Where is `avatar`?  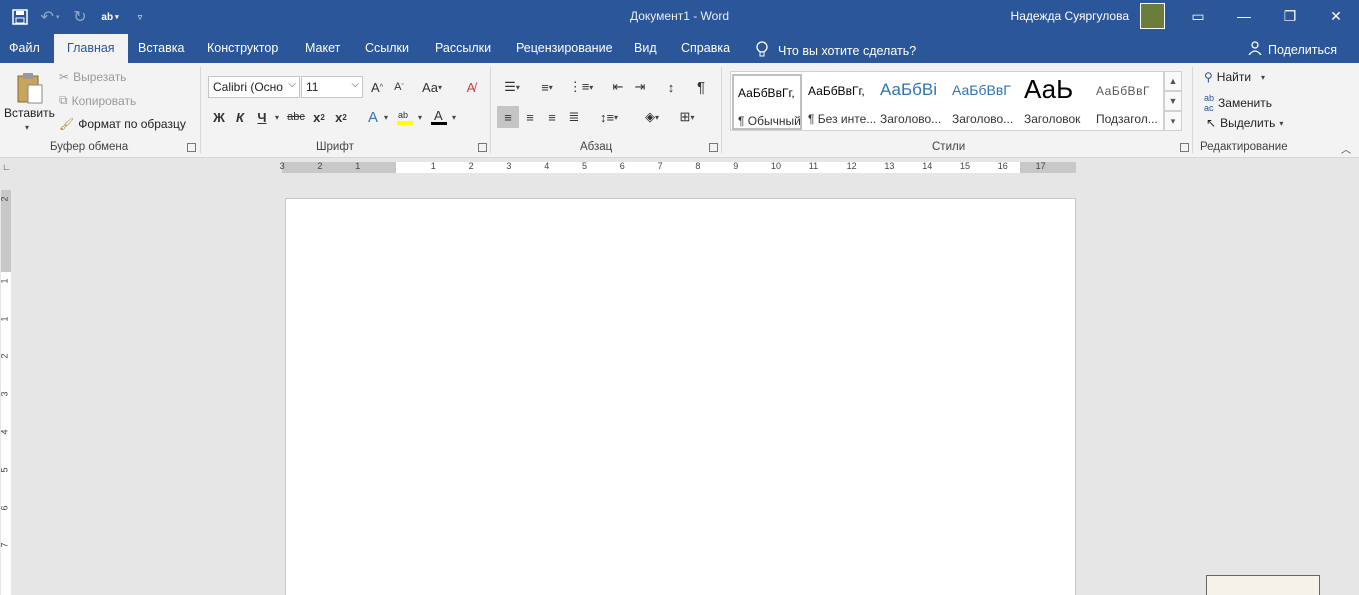 avatar is located at coordinates (1152, 16).